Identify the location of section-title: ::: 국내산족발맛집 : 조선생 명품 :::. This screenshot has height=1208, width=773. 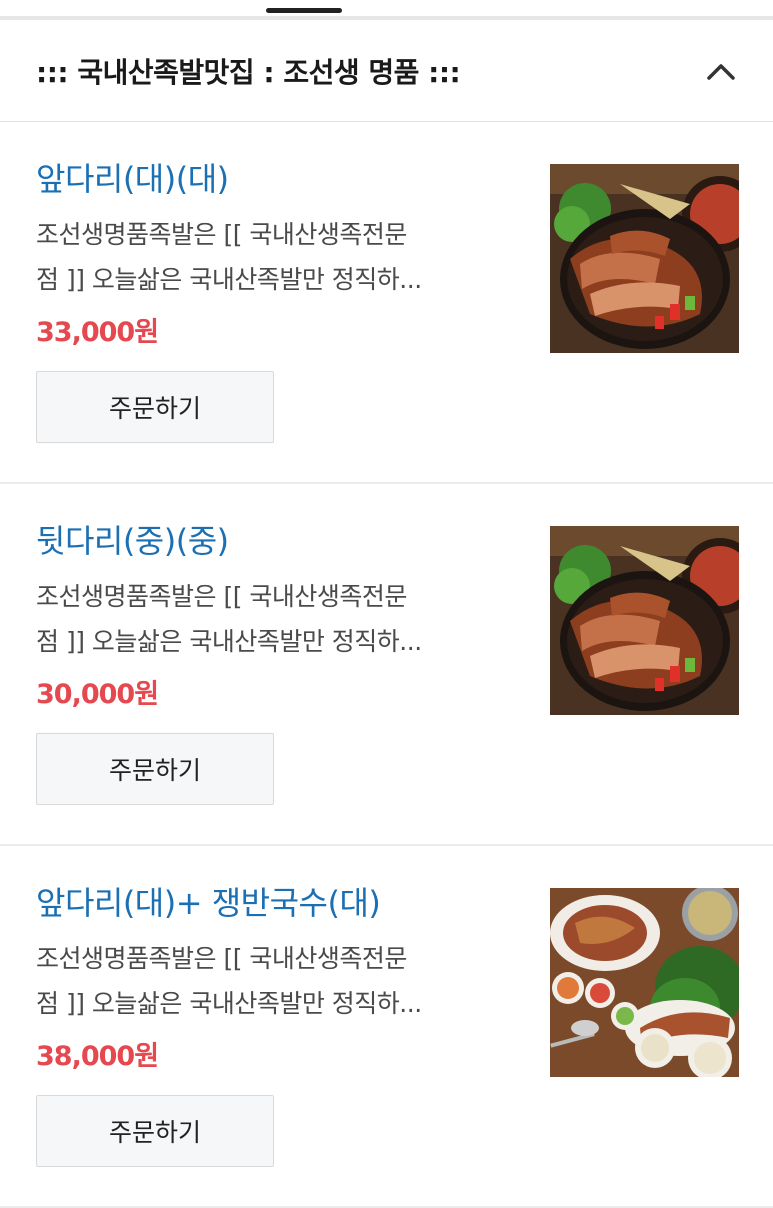
(248, 72).